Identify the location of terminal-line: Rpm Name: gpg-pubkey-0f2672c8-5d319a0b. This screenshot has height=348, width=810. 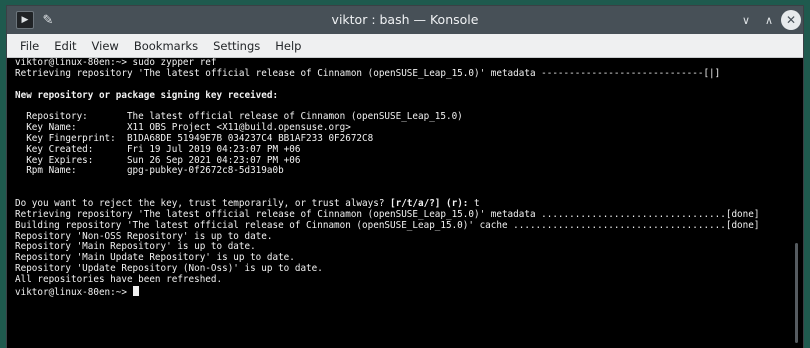
(149, 171).